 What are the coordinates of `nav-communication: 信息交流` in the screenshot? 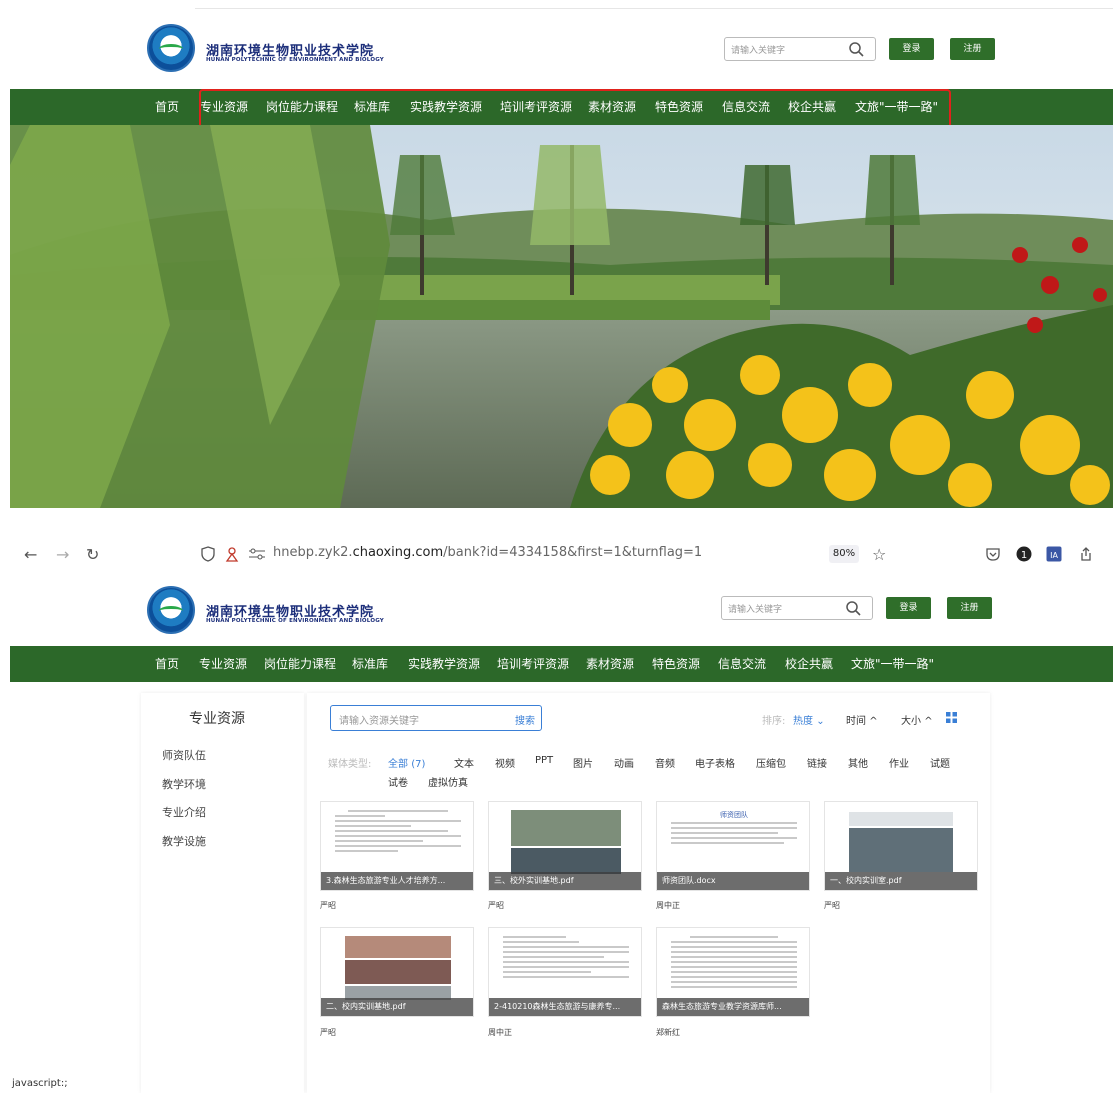 It's located at (742, 664).